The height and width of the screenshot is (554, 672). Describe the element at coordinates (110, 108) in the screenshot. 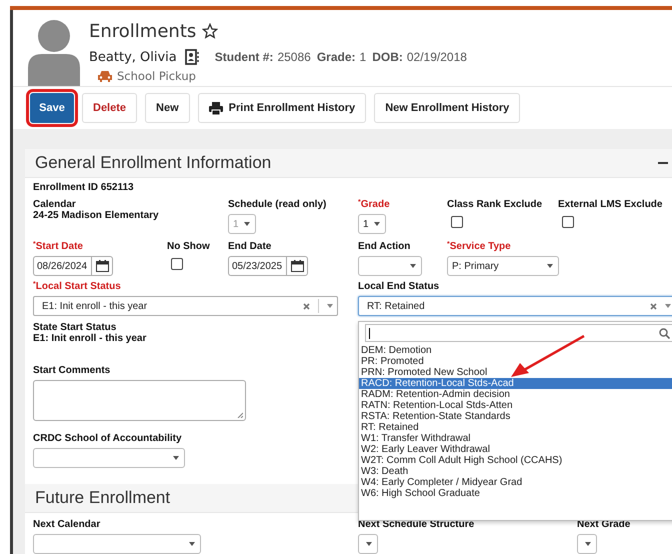

I see `toolbar-button: Delete` at that location.